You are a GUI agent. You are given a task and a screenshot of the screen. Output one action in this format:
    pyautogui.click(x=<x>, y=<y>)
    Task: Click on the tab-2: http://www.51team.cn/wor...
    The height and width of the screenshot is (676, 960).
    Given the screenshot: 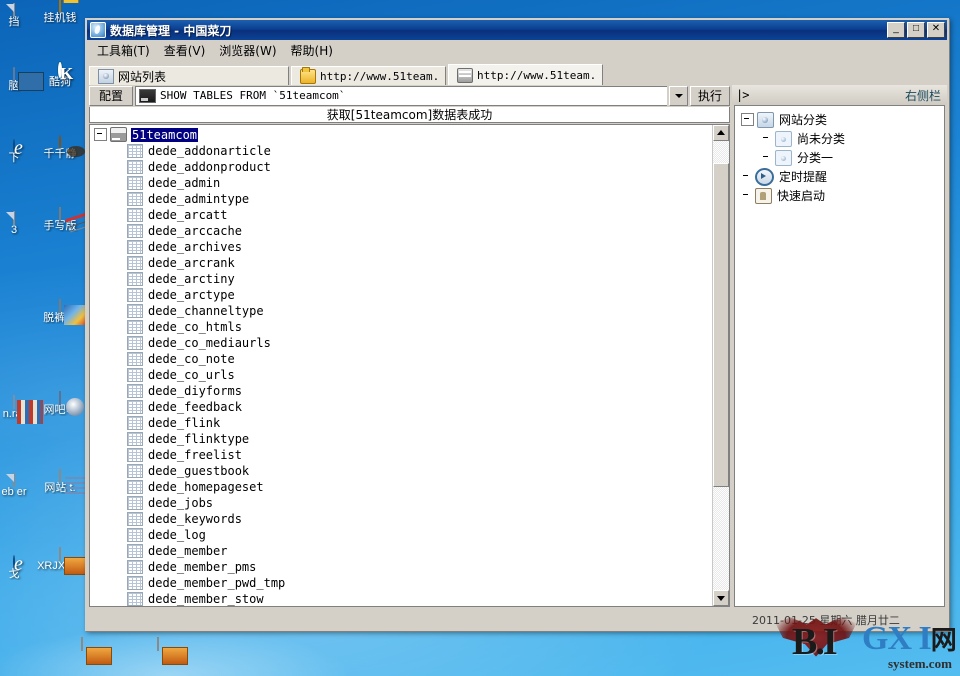 What is the action you would take?
    pyautogui.click(x=525, y=75)
    